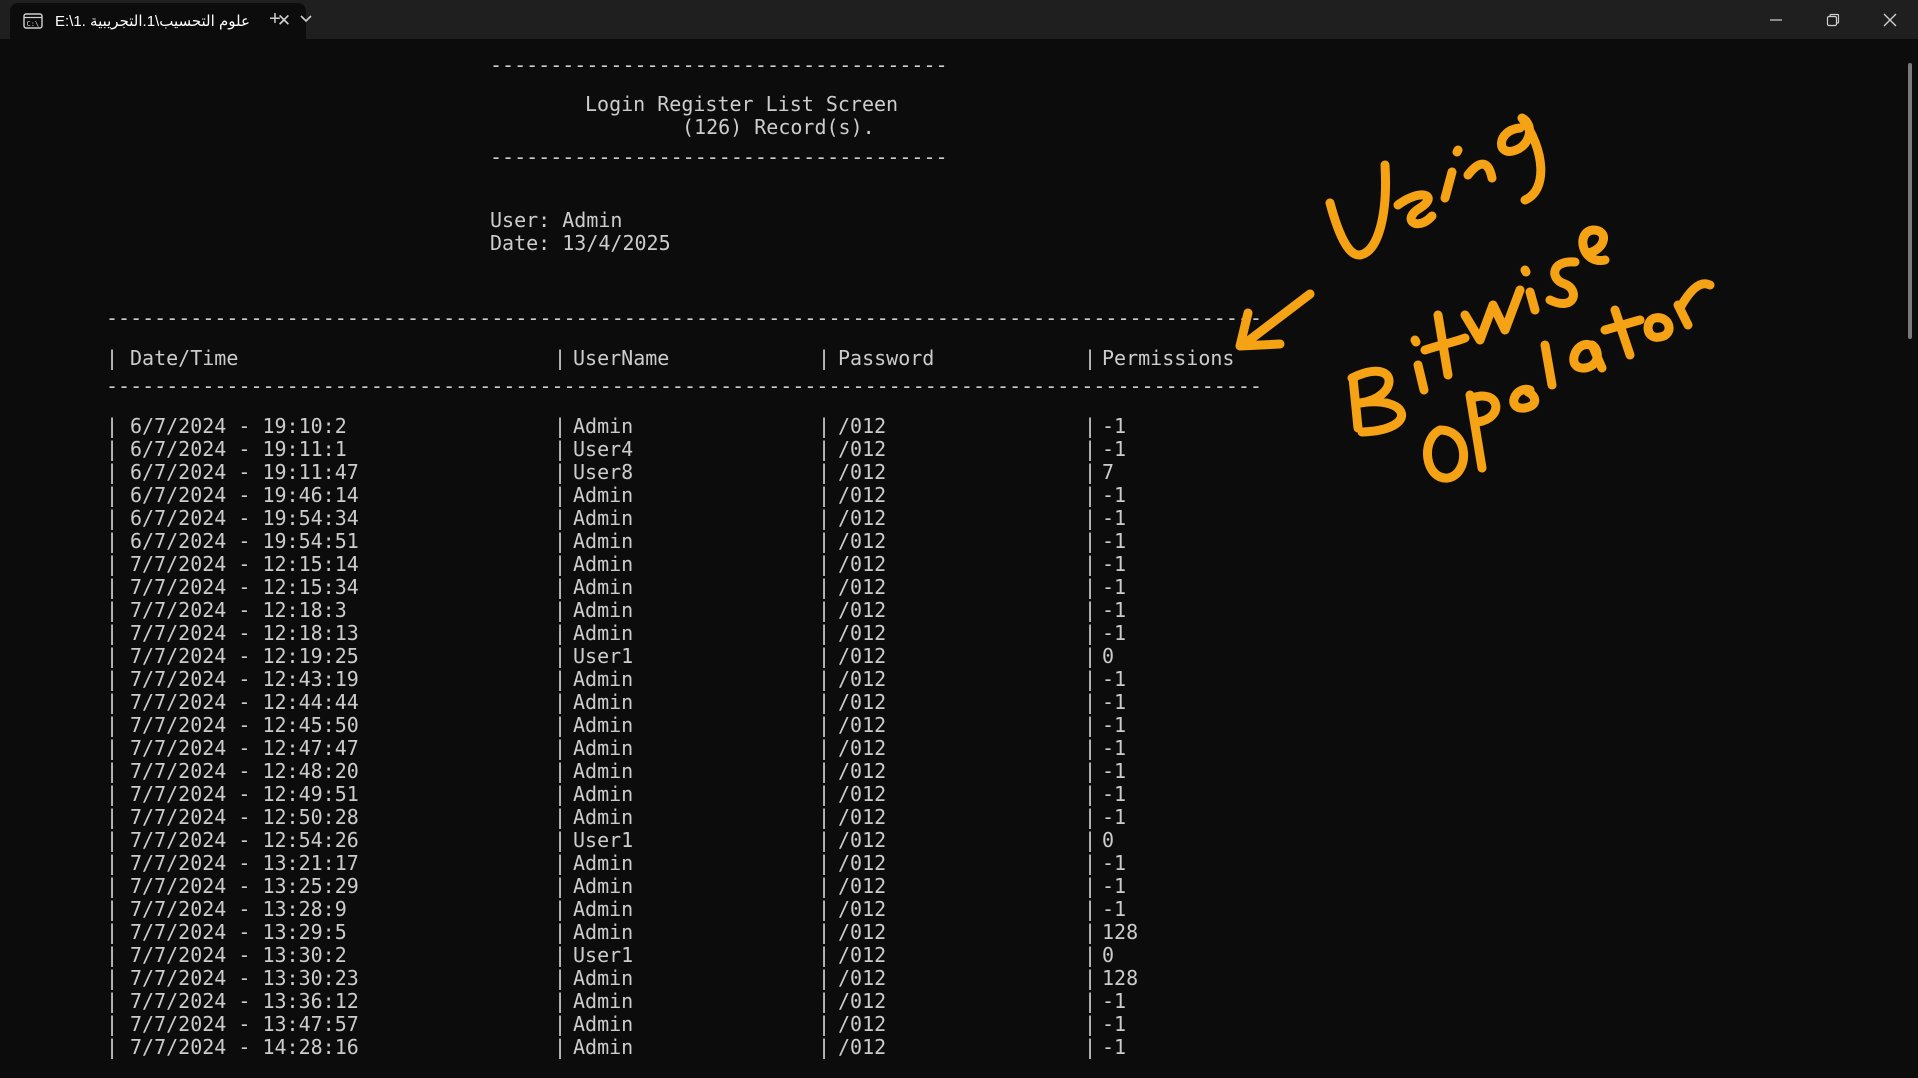  I want to click on cell-datetime: 7/7/2024 - 12:18:13, so click(244, 633).